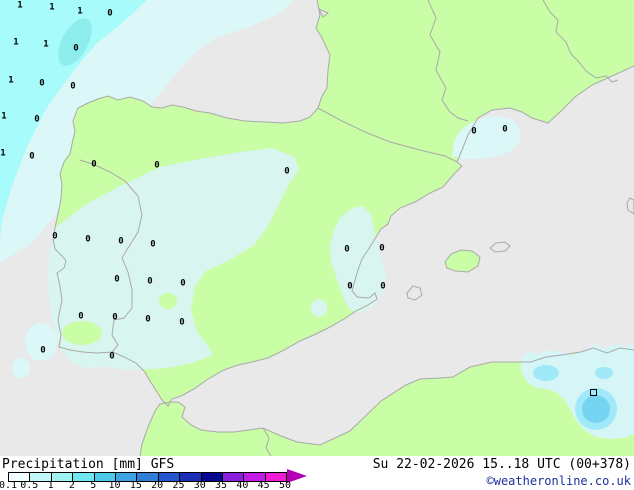 The image size is (634, 490). What do you see at coordinates (29, 485) in the screenshot?
I see `legend-tick-label: 0.5` at bounding box center [29, 485].